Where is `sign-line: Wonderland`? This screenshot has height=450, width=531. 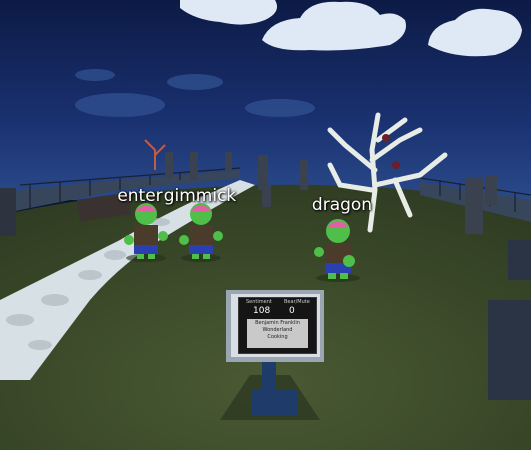
sign-line: Wonderland is located at coordinates (277, 330).